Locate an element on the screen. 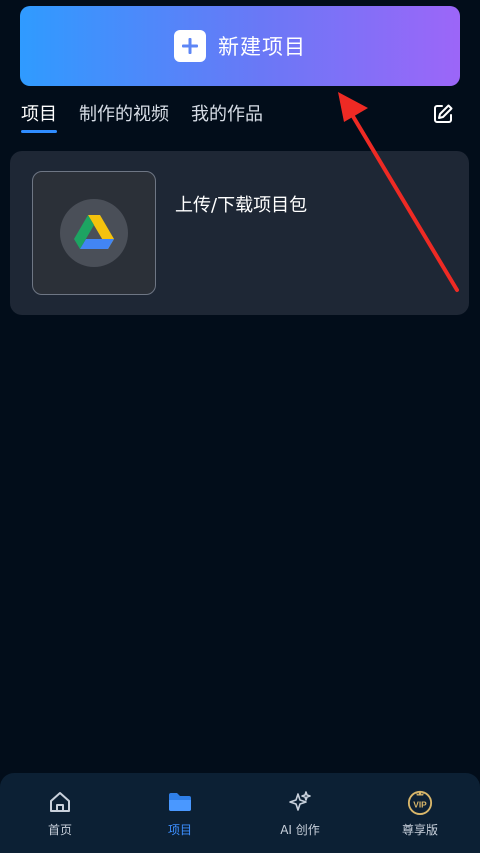 The image size is (480, 853). nav-vip: VIP 尊享版 is located at coordinates (420, 813).